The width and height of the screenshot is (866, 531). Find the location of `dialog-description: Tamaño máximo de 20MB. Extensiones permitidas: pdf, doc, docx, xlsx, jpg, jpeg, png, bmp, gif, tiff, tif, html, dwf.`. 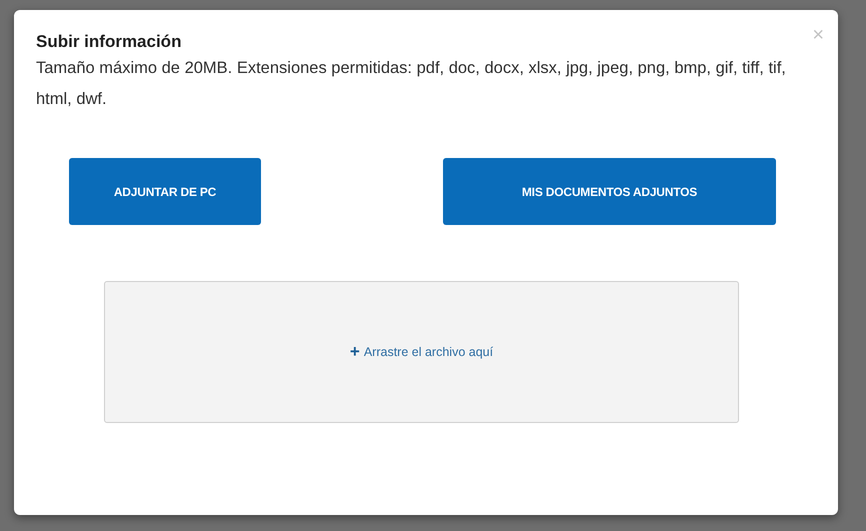

dialog-description: Tamaño máximo de 20MB. Extensiones permitidas: pdf, doc, docx, xlsx, jpg, jpeg, png, bmp, gif, tiff, tif, html, dwf. is located at coordinates (411, 84).